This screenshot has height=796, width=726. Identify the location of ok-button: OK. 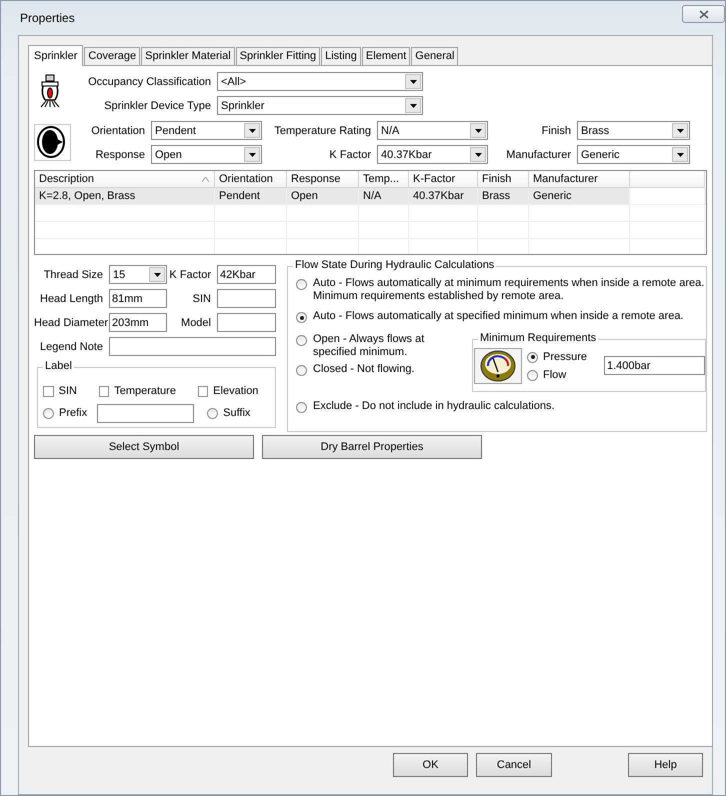
(430, 765).